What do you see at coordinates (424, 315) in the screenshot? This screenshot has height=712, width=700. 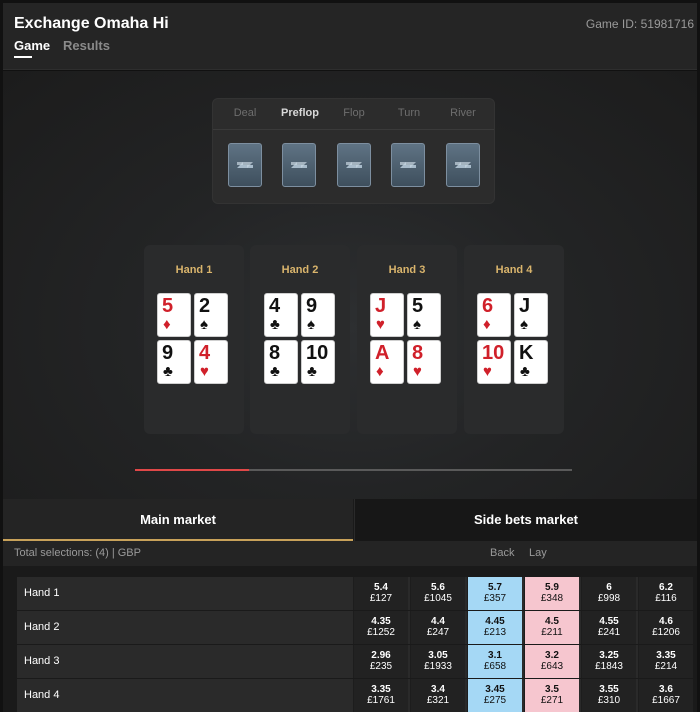 I see `playing-card: 5 ♠` at bounding box center [424, 315].